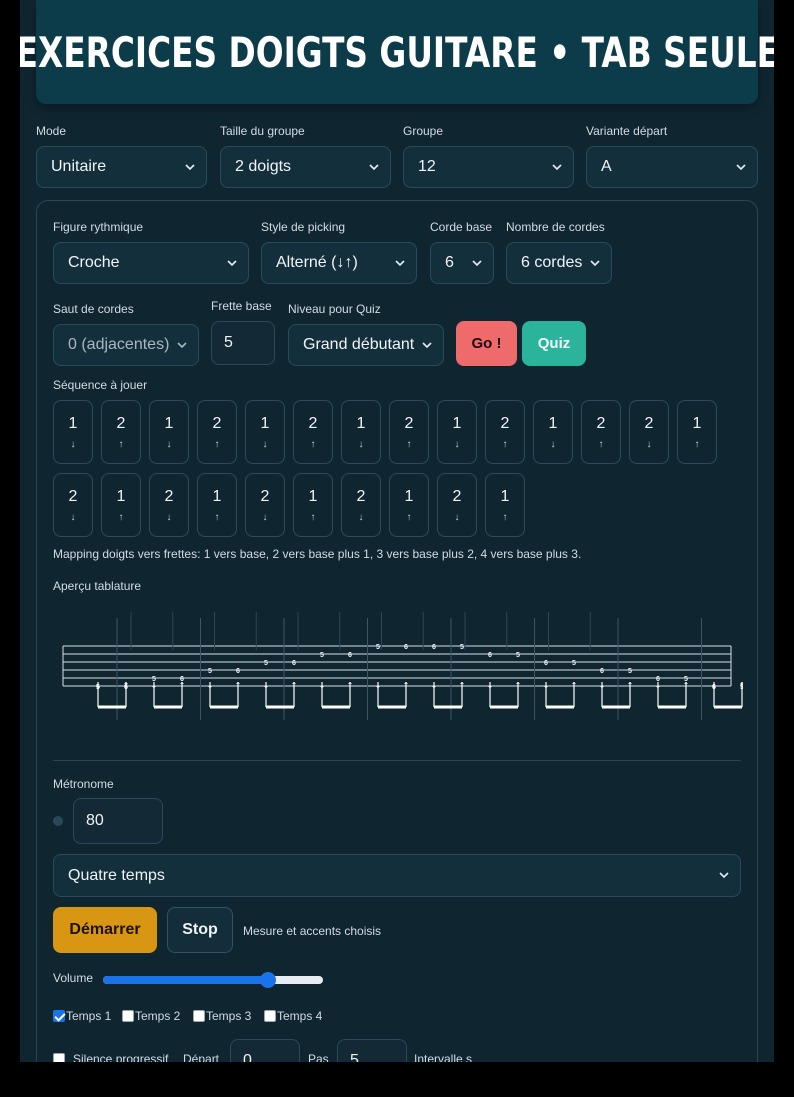  I want to click on silence-label: Silence progressif, so click(121, 1057).